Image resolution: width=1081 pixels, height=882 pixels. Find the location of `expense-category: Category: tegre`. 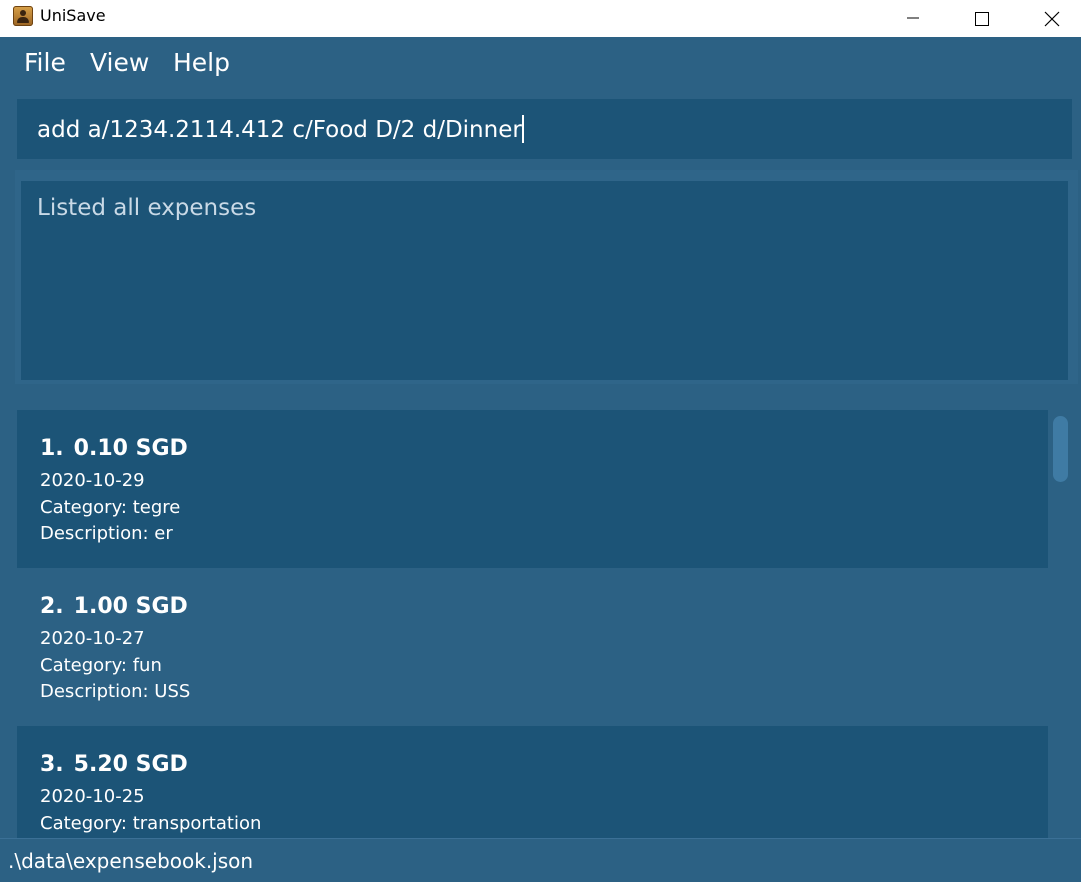

expense-category: Category: tegre is located at coordinates (110, 507).